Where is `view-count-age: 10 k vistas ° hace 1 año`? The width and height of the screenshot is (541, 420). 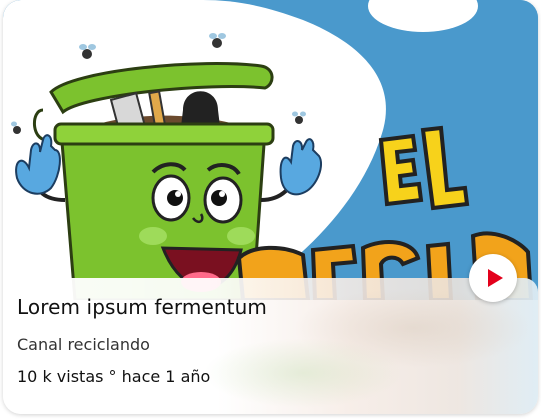 view-count-age: 10 k vistas ° hace 1 año is located at coordinates (114, 376).